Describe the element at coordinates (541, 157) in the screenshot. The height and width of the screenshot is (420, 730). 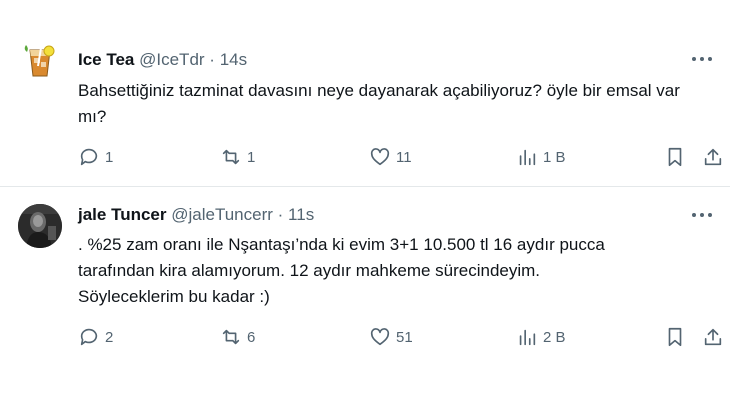
I see `views-button: 1 B` at that location.